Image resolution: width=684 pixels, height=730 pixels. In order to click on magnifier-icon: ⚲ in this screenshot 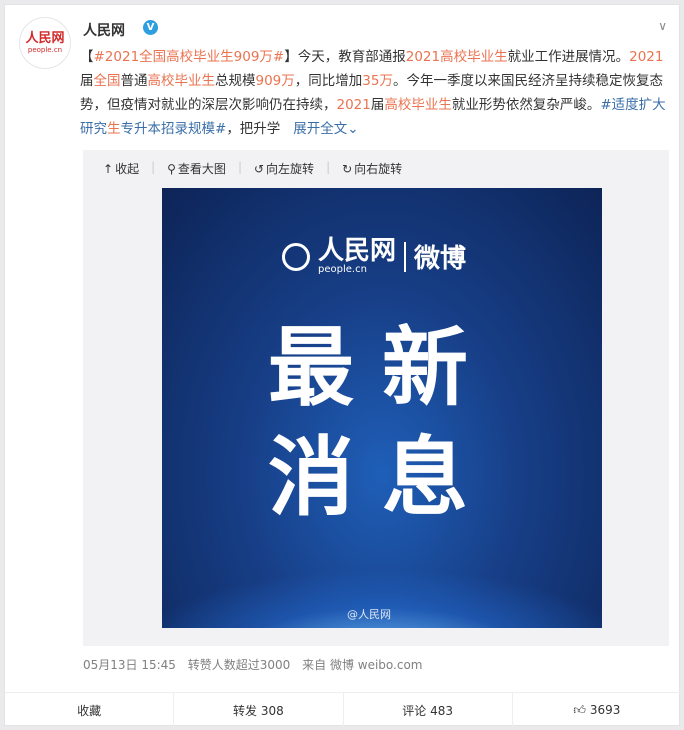, I will do `click(171, 168)`.